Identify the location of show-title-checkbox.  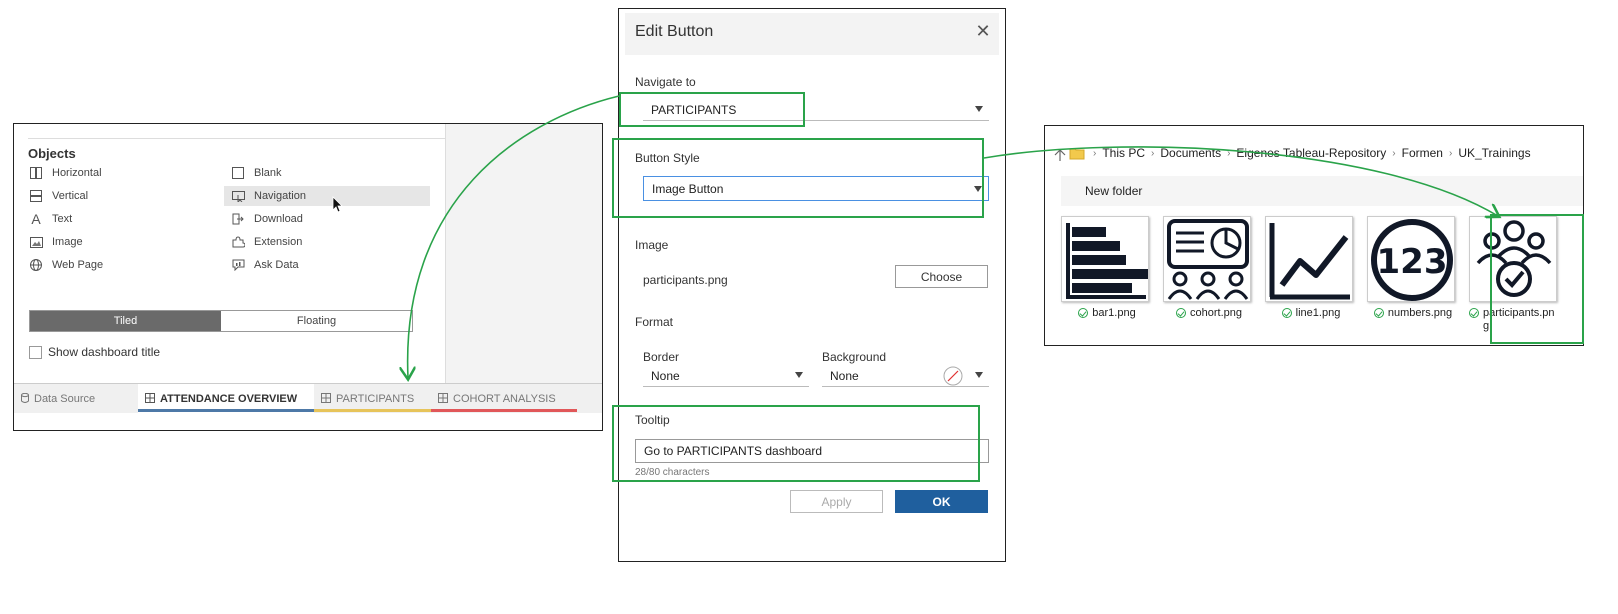
(35, 352).